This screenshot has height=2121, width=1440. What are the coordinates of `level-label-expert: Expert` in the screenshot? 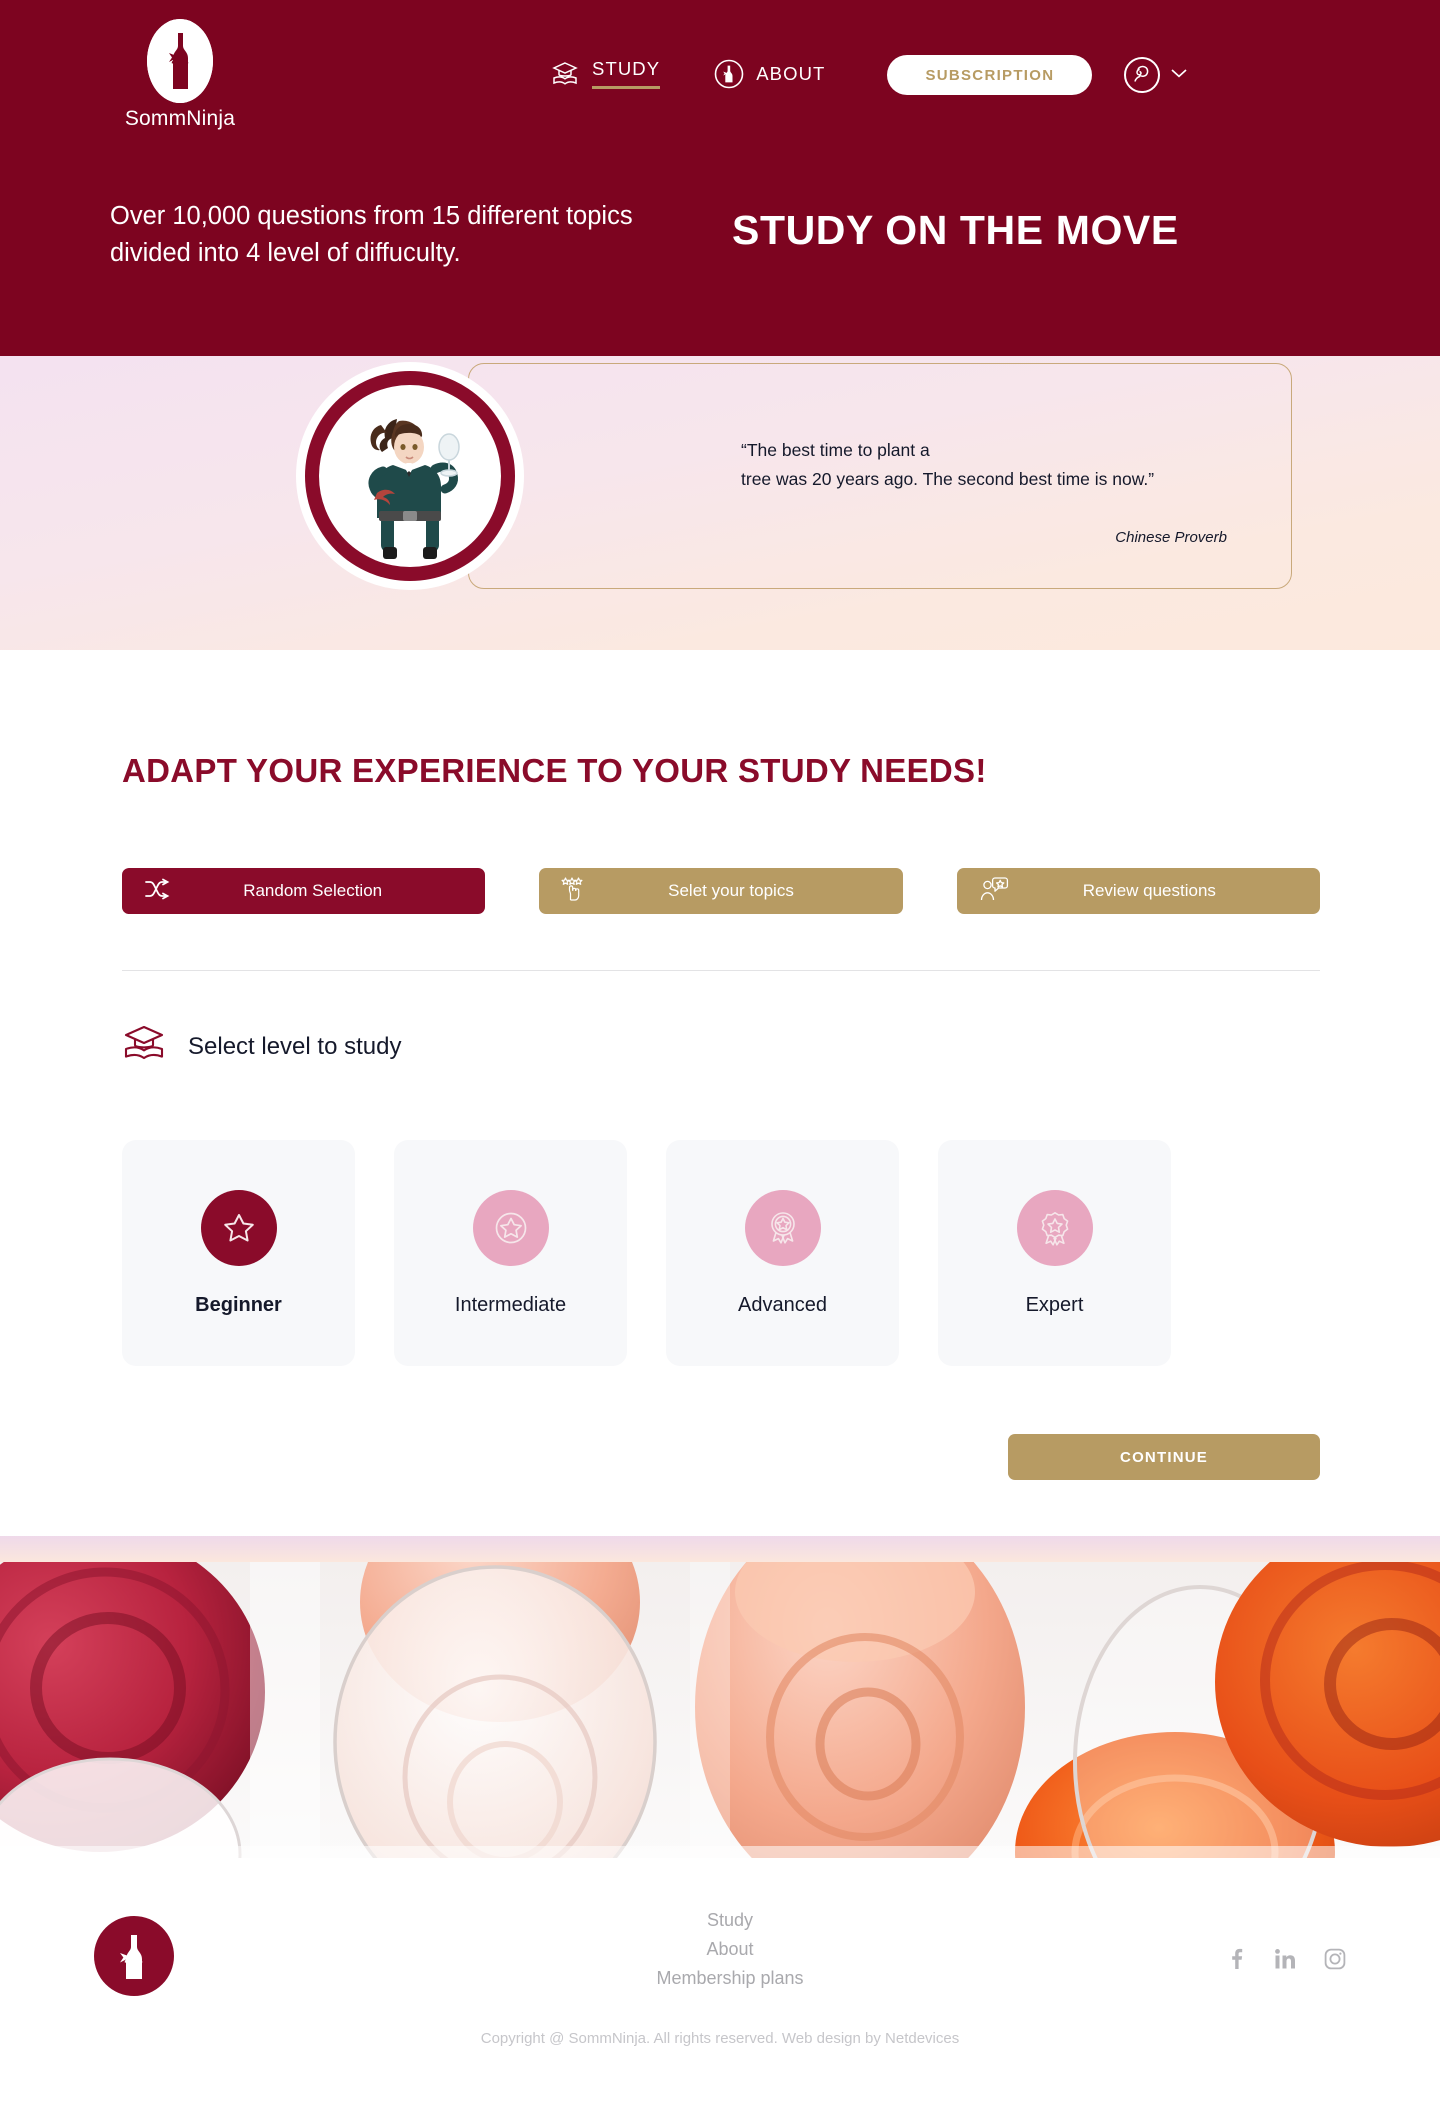 It's located at (1054, 1304).